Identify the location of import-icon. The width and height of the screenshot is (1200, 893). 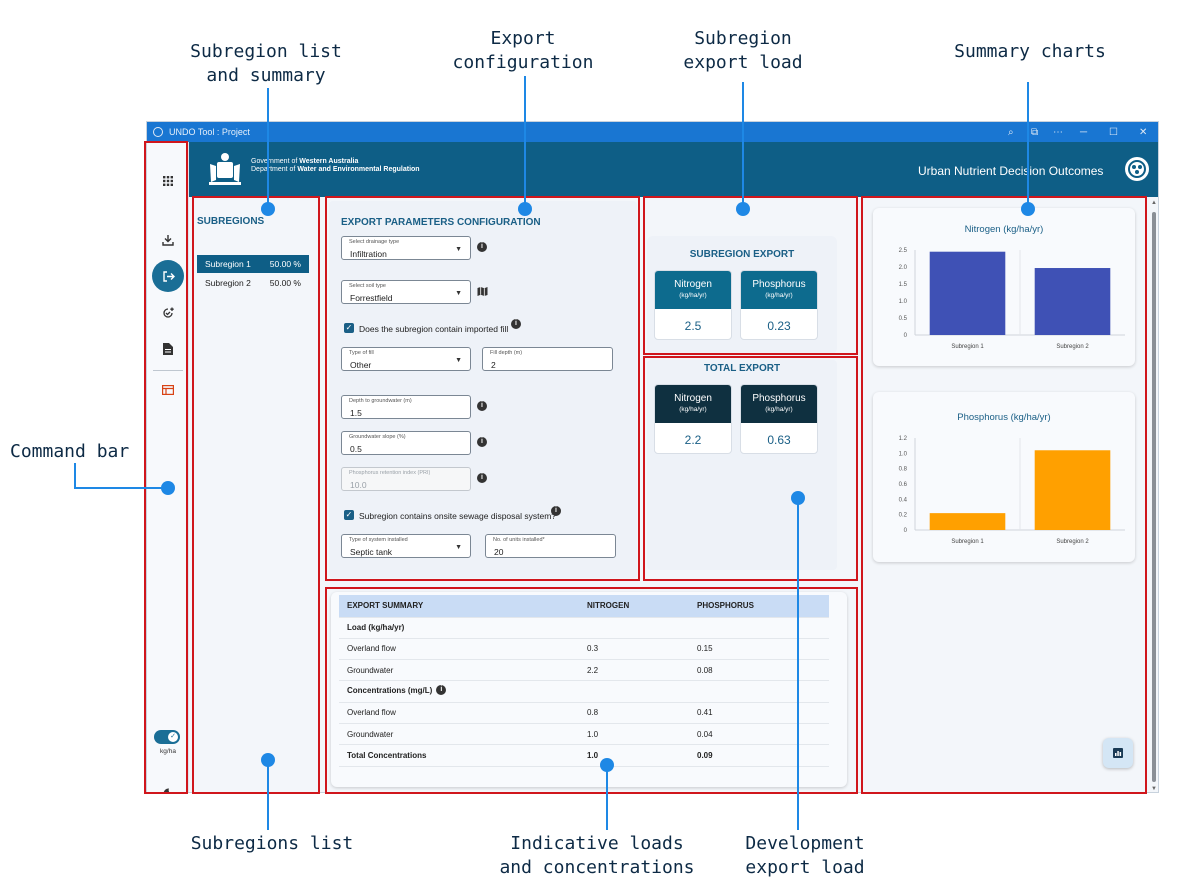
(168, 240).